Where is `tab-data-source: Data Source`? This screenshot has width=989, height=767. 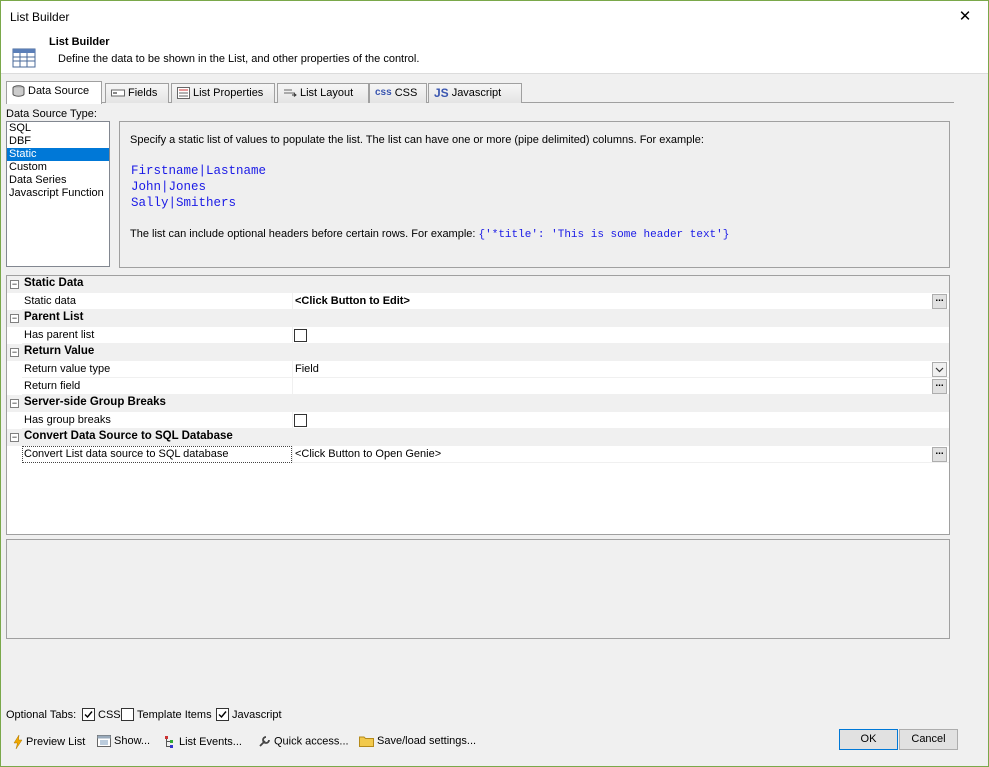
tab-data-source: Data Source is located at coordinates (54, 92).